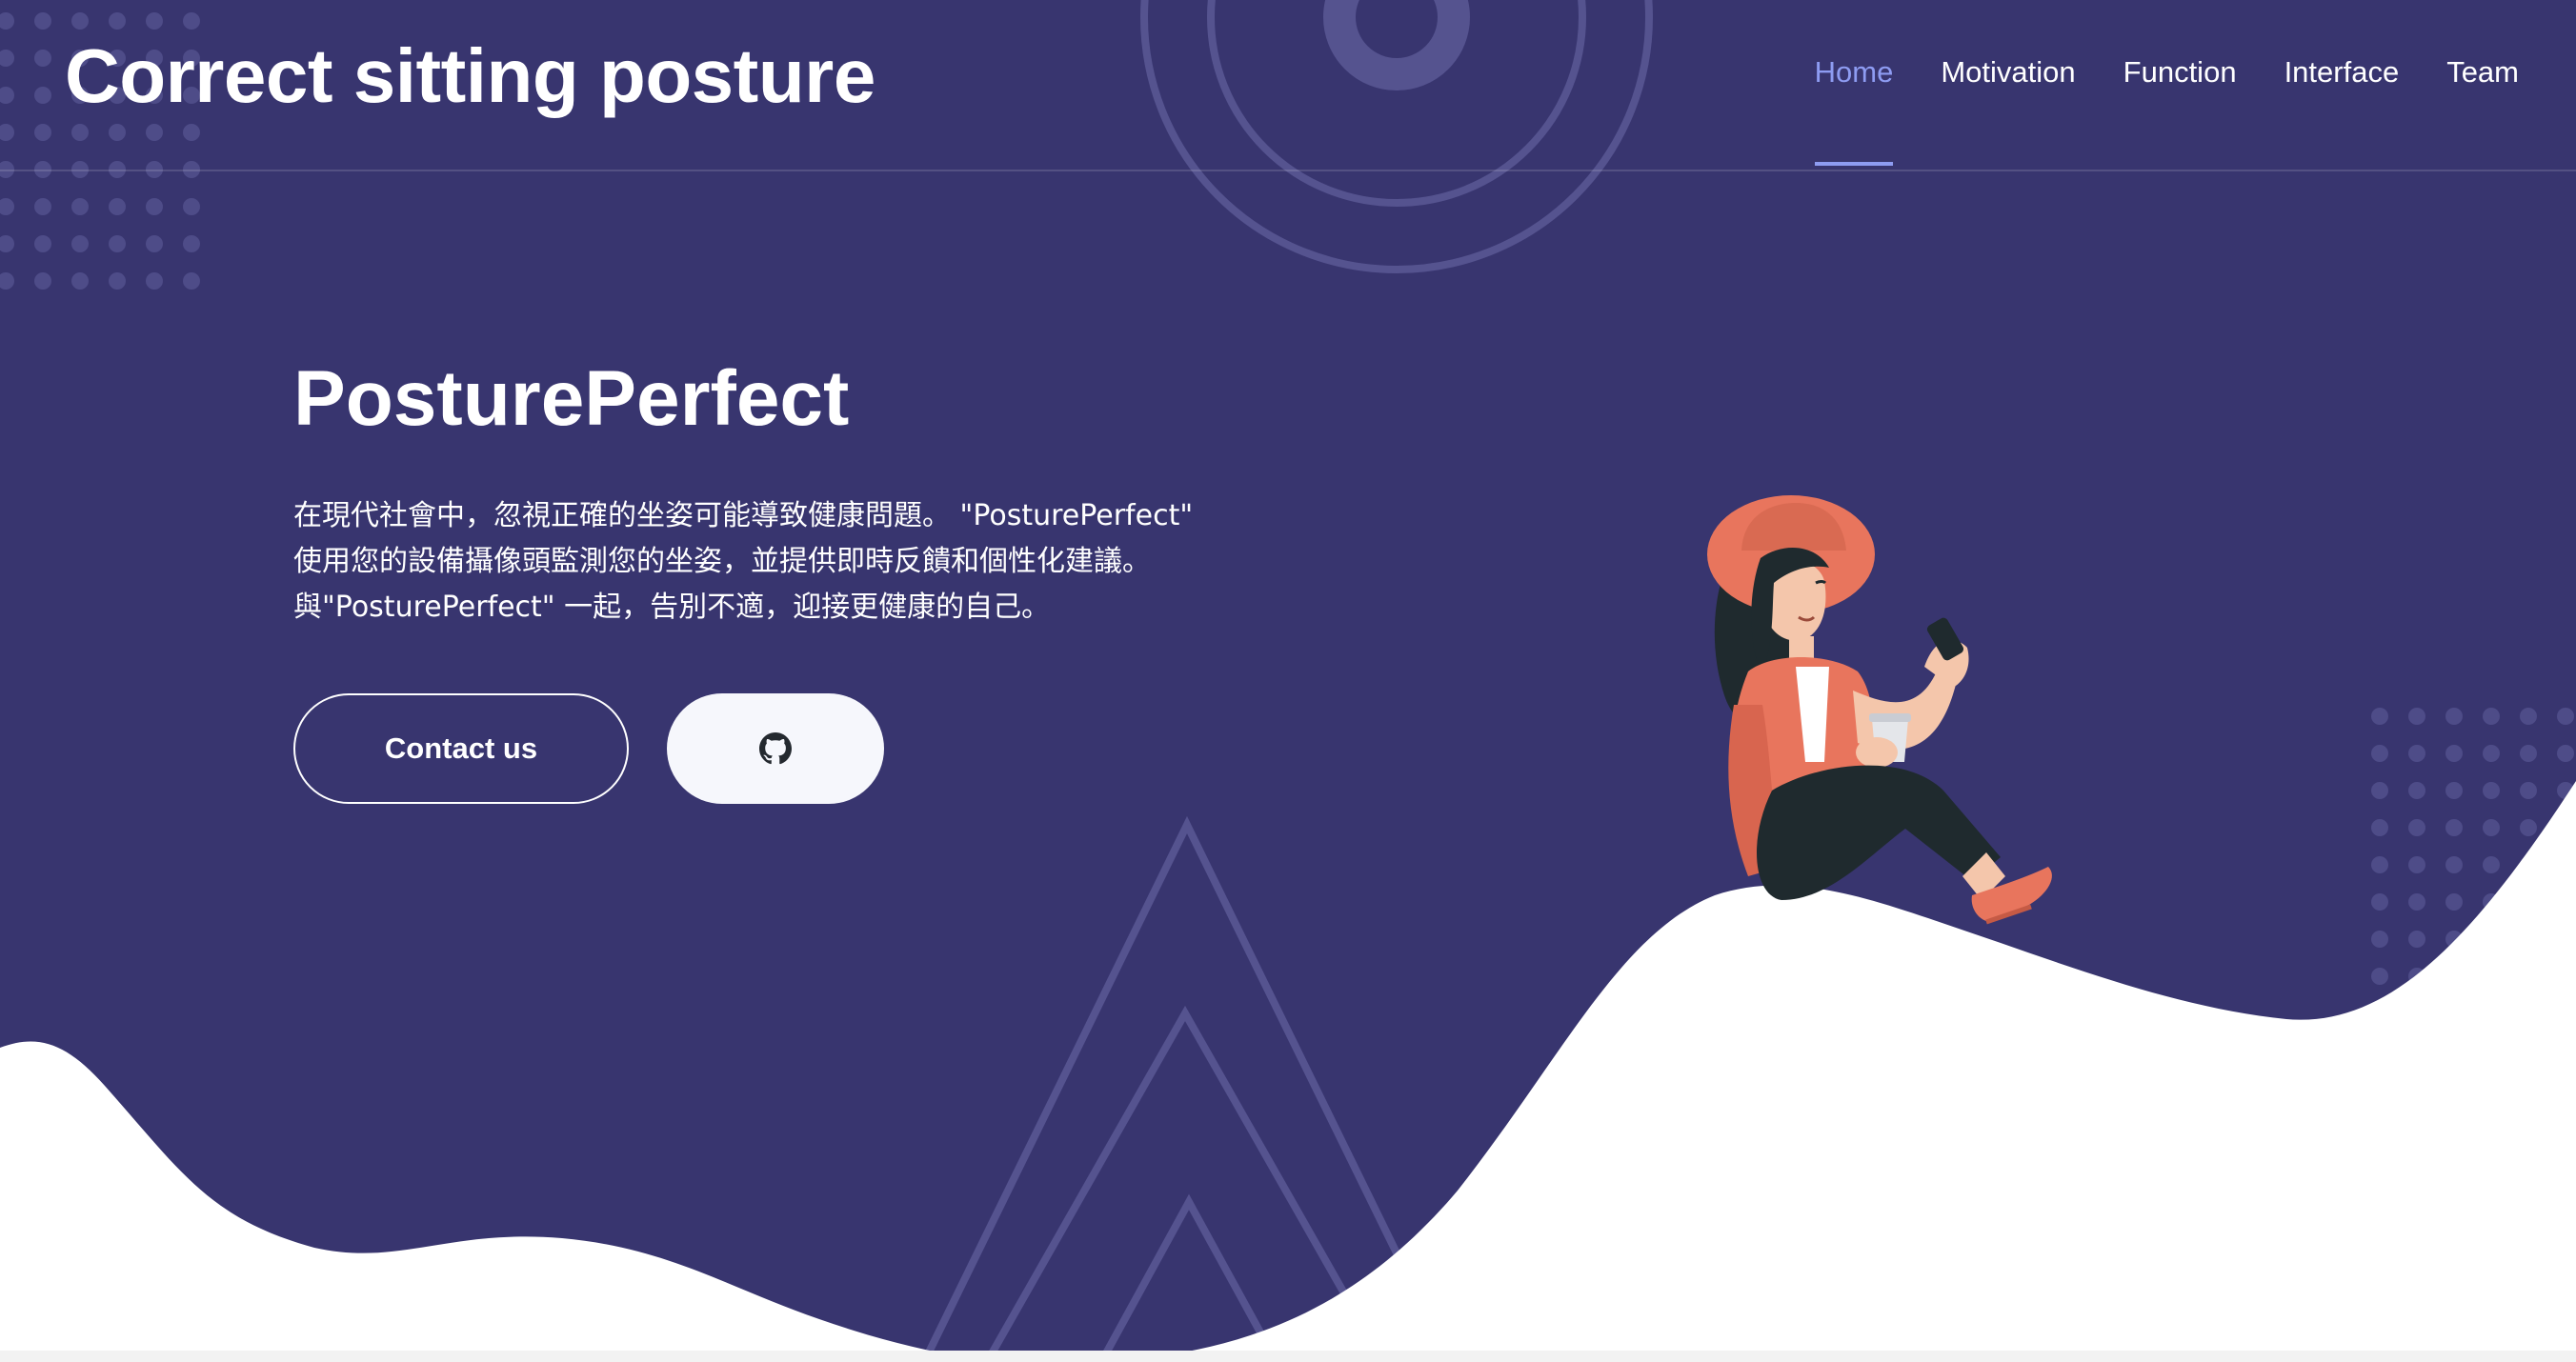  Describe the element at coordinates (743, 515) in the screenshot. I see `hero-description-line: 在現代社會中，忽視正確的坐姿可能導致健康問題。 "PosturePerfect"` at that location.